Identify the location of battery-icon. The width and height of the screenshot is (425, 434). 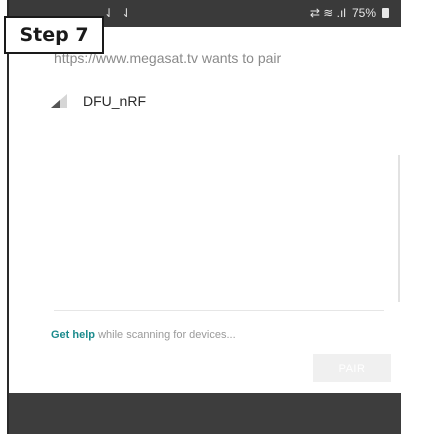
(385, 13).